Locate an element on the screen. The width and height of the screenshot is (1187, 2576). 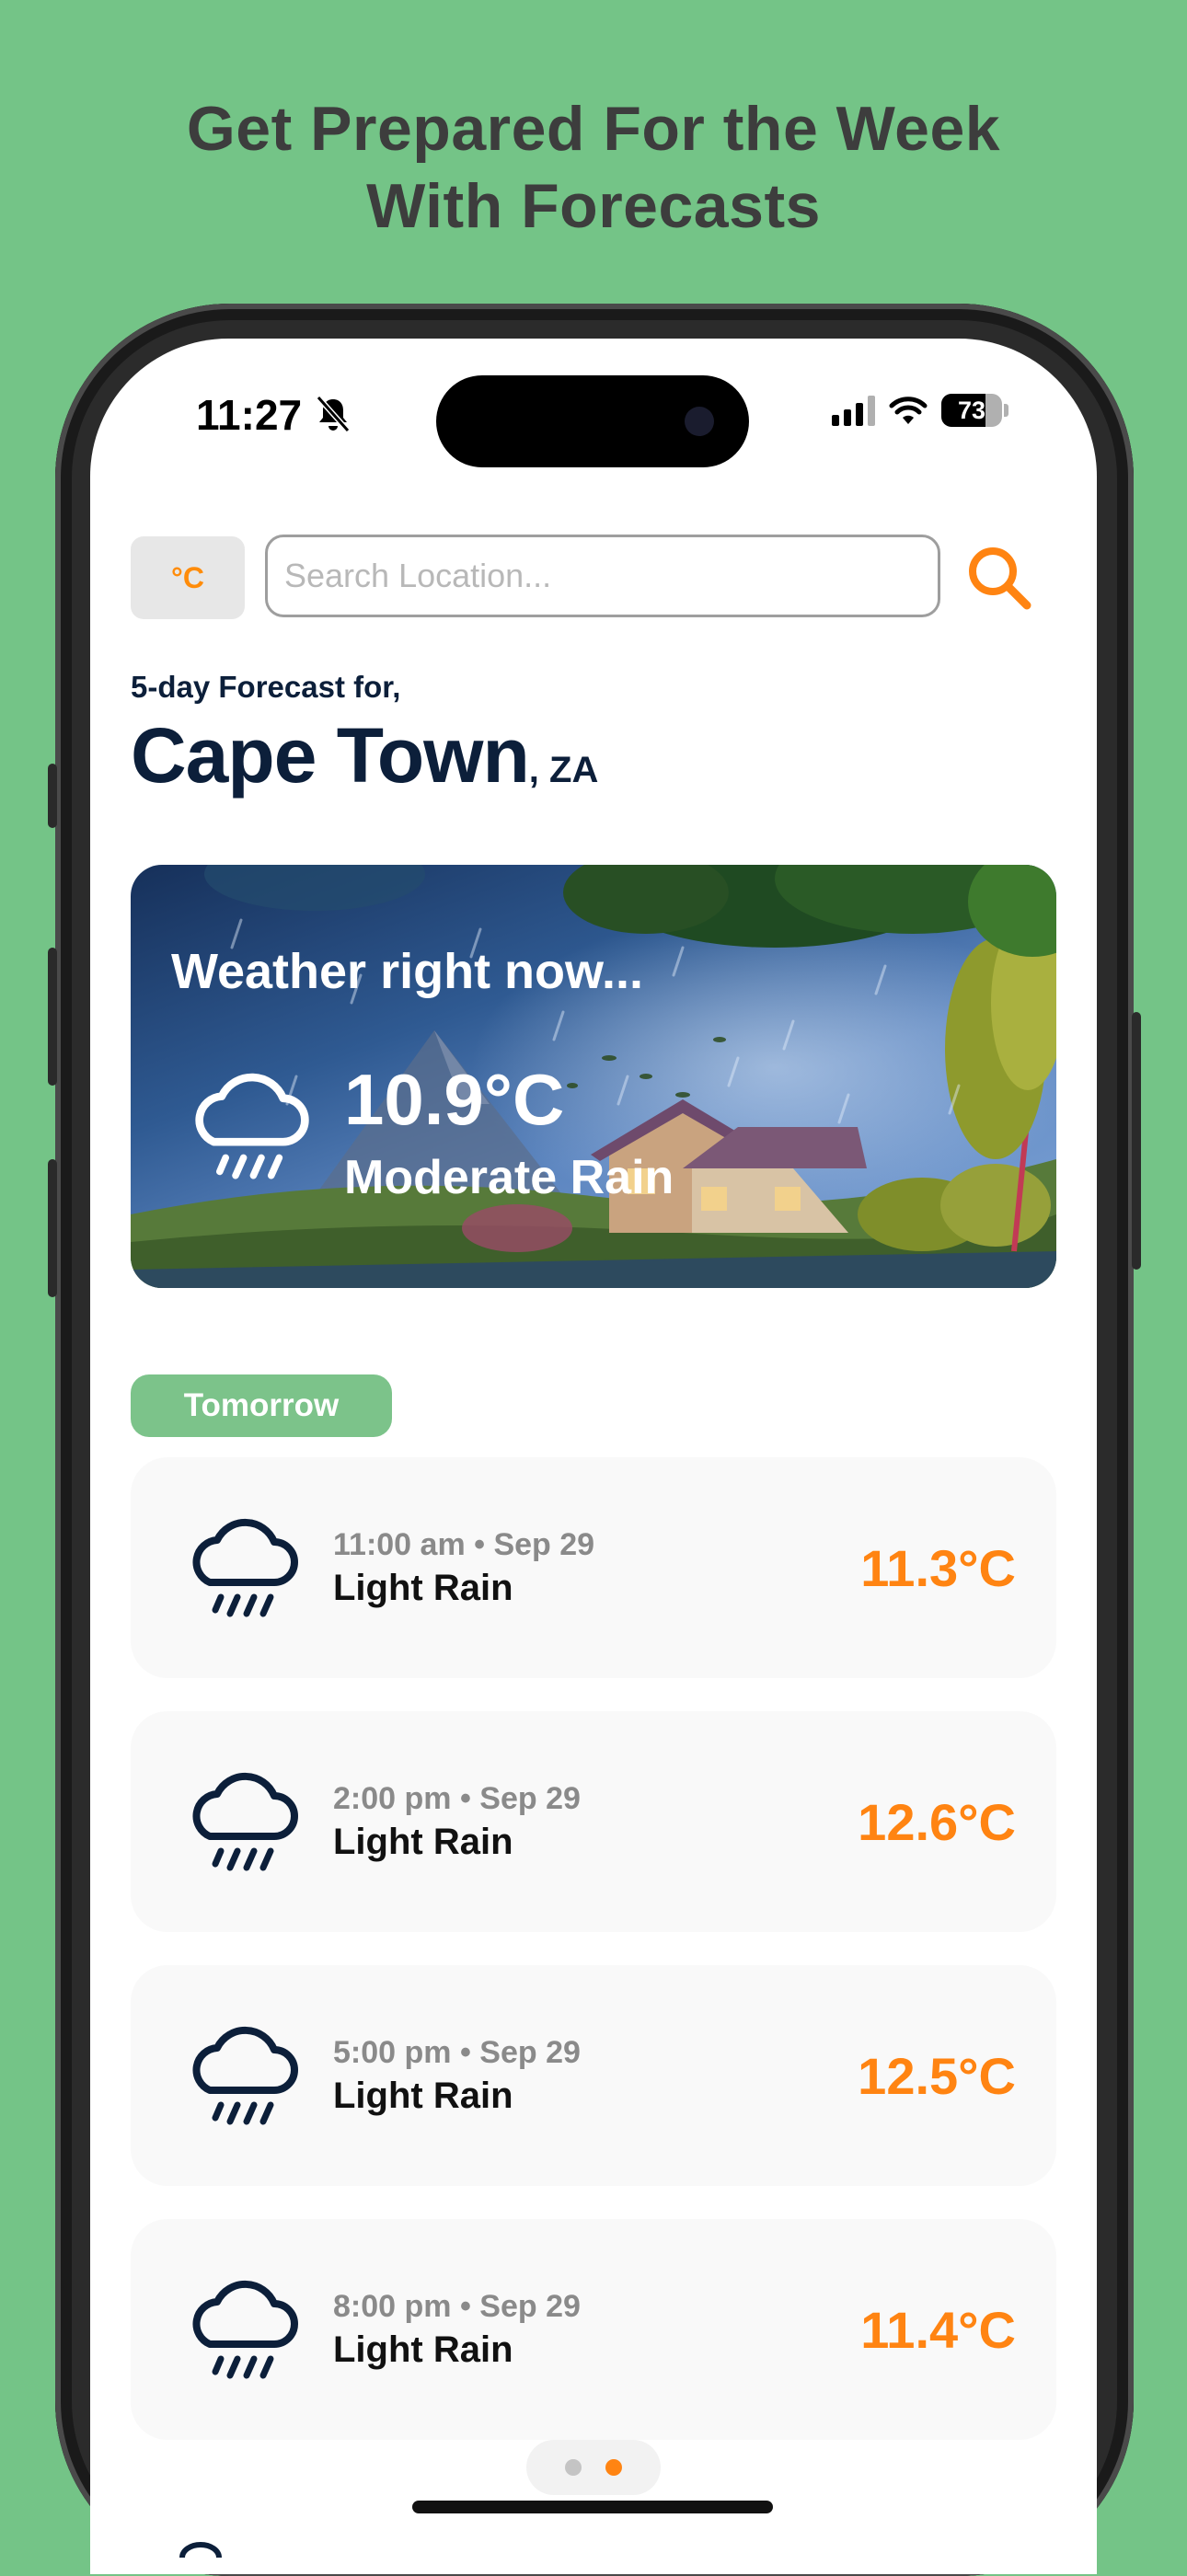
front-camera is located at coordinates (699, 421).